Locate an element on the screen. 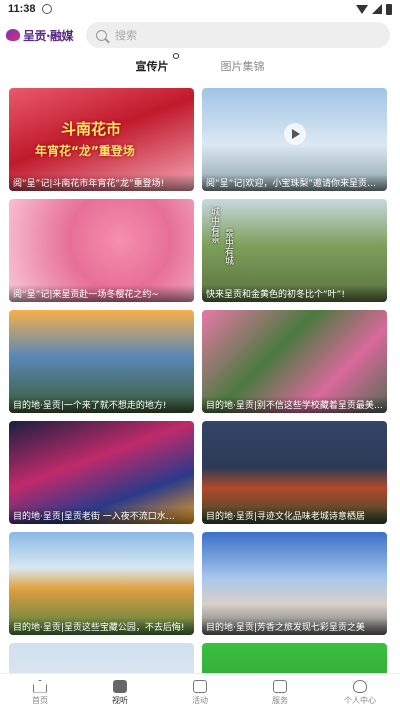 This screenshot has height=711, width=400. list-item: 阅“呈”记|来呈贡赴一场冬樱花之约~ is located at coordinates (101, 250).